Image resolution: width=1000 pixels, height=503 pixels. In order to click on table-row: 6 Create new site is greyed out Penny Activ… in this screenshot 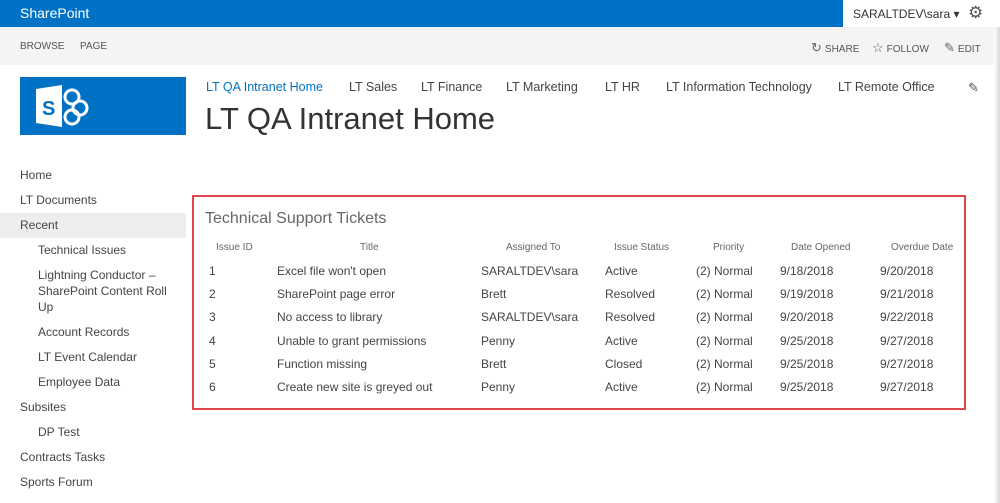, I will do `click(500, 390)`.